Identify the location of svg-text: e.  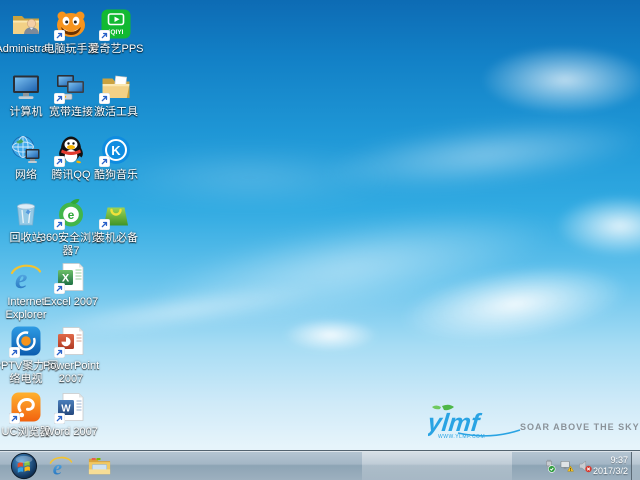
(71, 215).